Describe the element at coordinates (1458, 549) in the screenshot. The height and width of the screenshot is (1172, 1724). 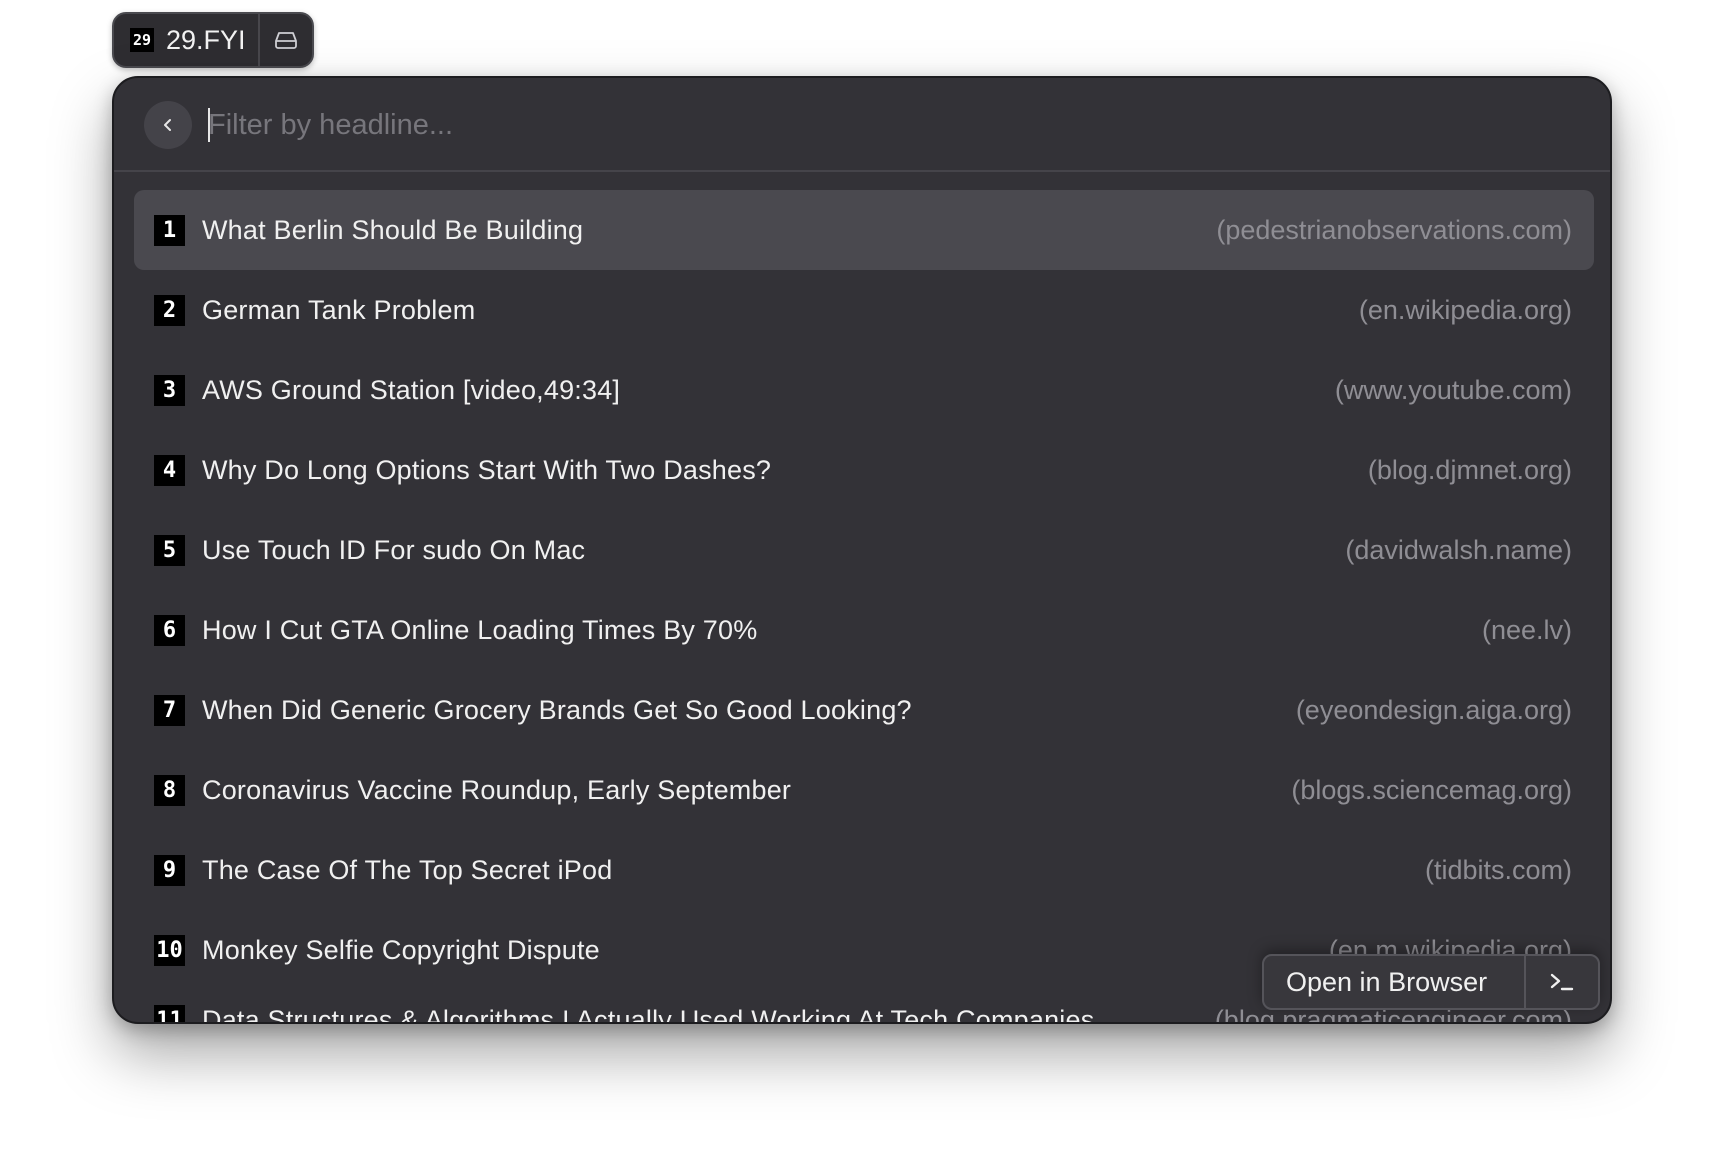
I see `source-domain: (davidwalsh.name)` at that location.